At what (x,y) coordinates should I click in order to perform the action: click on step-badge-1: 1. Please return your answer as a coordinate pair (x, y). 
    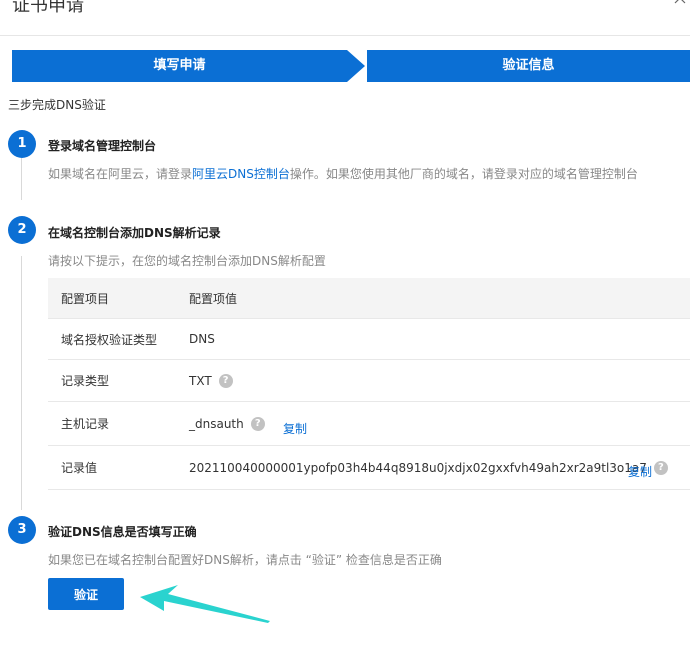
    Looking at the image, I should click on (22, 144).